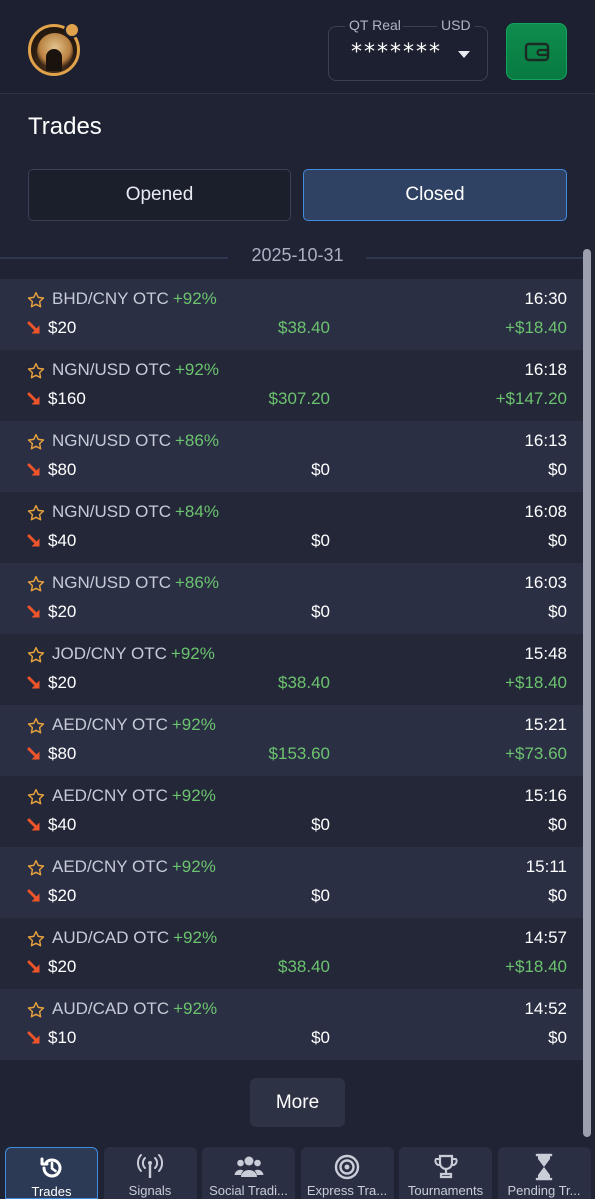 The width and height of the screenshot is (595, 1199). Describe the element at coordinates (65, 126) in the screenshot. I see `page-title: Trades` at that location.